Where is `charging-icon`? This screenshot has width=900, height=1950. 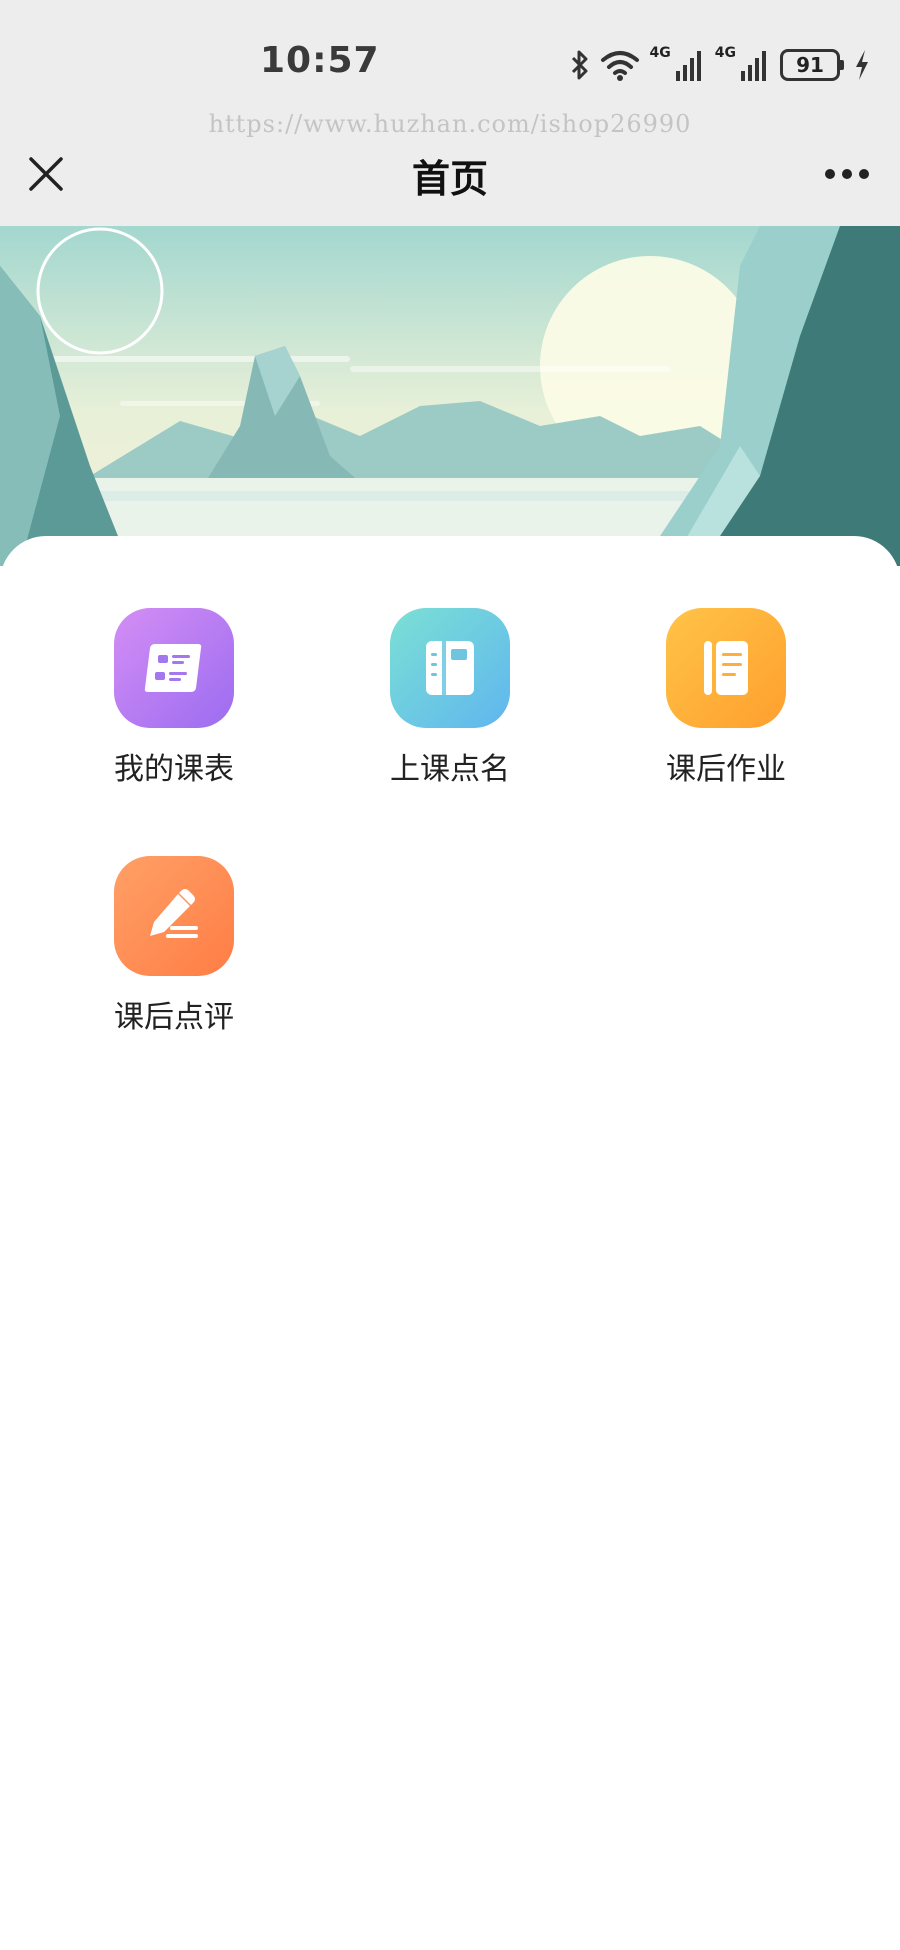
charging-icon is located at coordinates (862, 65).